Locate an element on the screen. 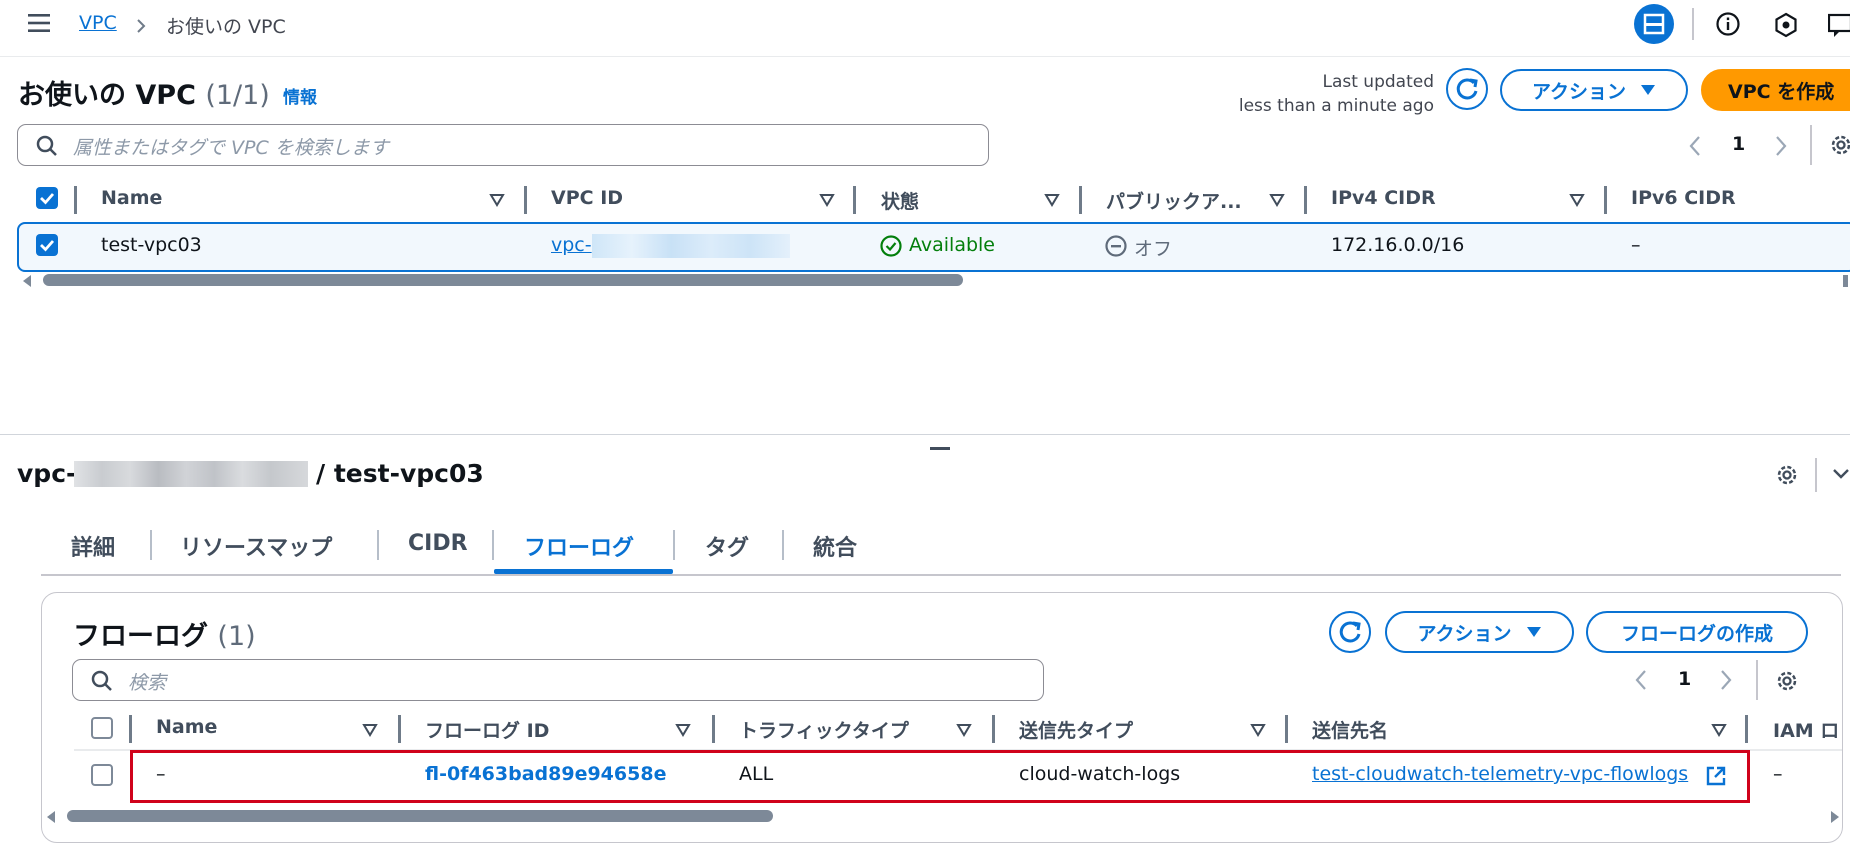 The width and height of the screenshot is (1850, 843). flow-log-destination-link: test-cloudwatch-telemetry-vpc-flowlogs is located at coordinates (1500, 774).